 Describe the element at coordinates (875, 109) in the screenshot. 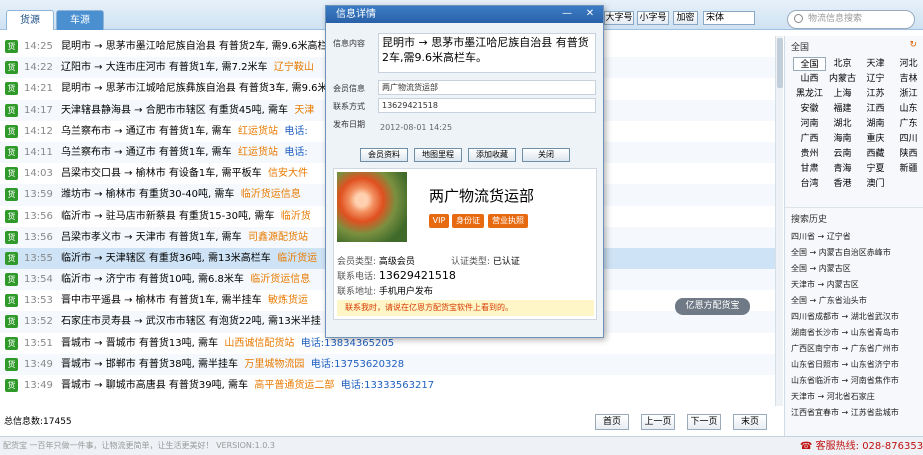

I see `region-item: 江西` at that location.